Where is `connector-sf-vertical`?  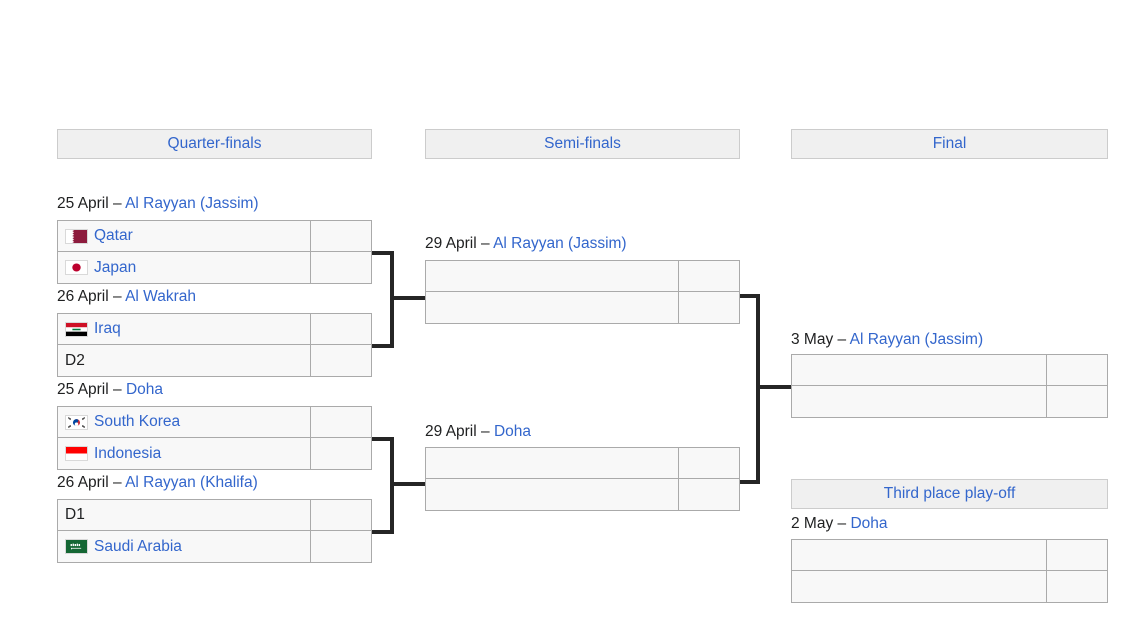 connector-sf-vertical is located at coordinates (758, 389).